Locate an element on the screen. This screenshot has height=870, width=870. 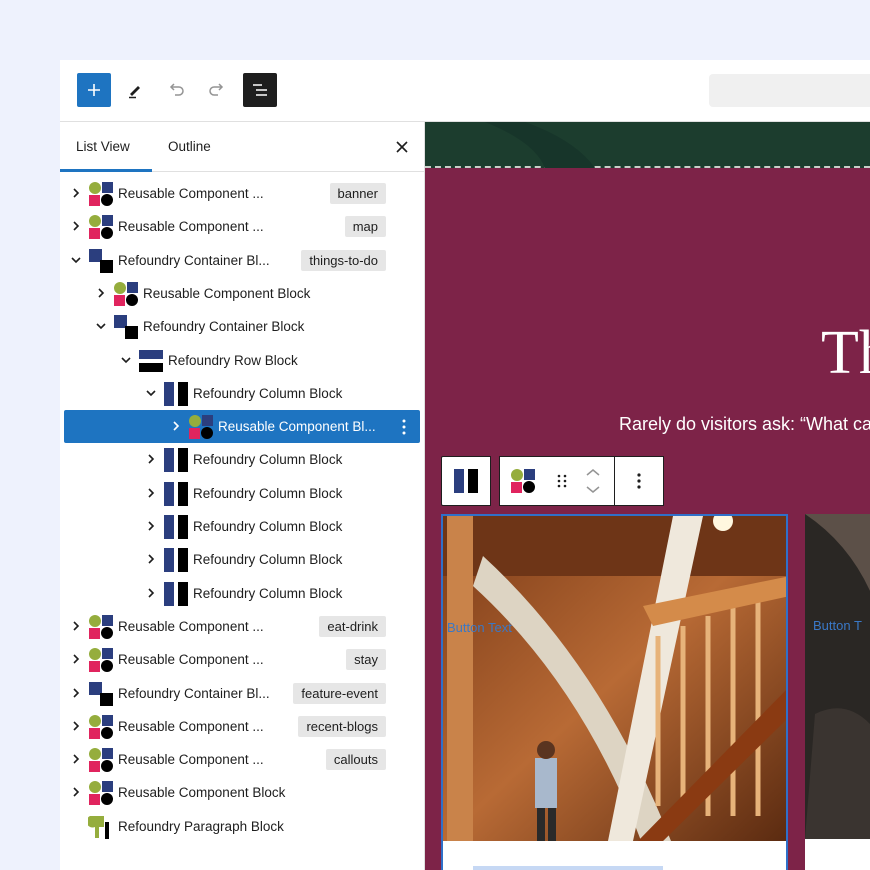
card-button-text: Button Text is located at coordinates (479, 627).